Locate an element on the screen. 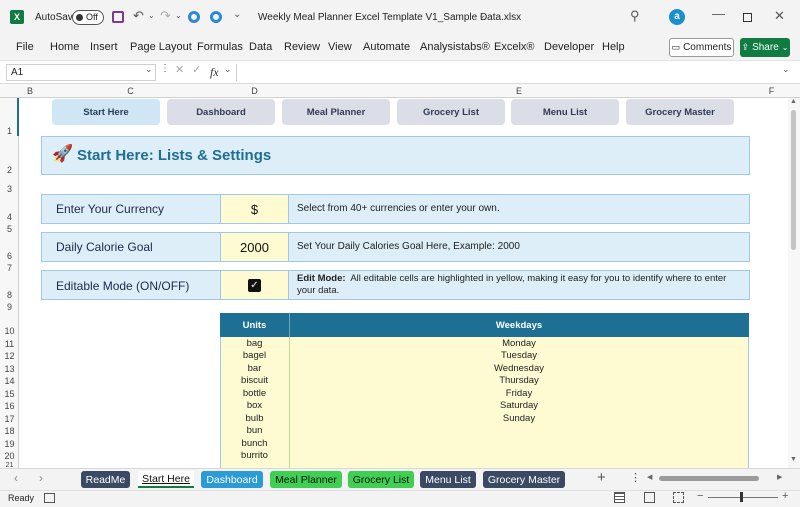 The height and width of the screenshot is (507, 800). vertical-scrollbar: ▲ ▼ is located at coordinates (794, 283).